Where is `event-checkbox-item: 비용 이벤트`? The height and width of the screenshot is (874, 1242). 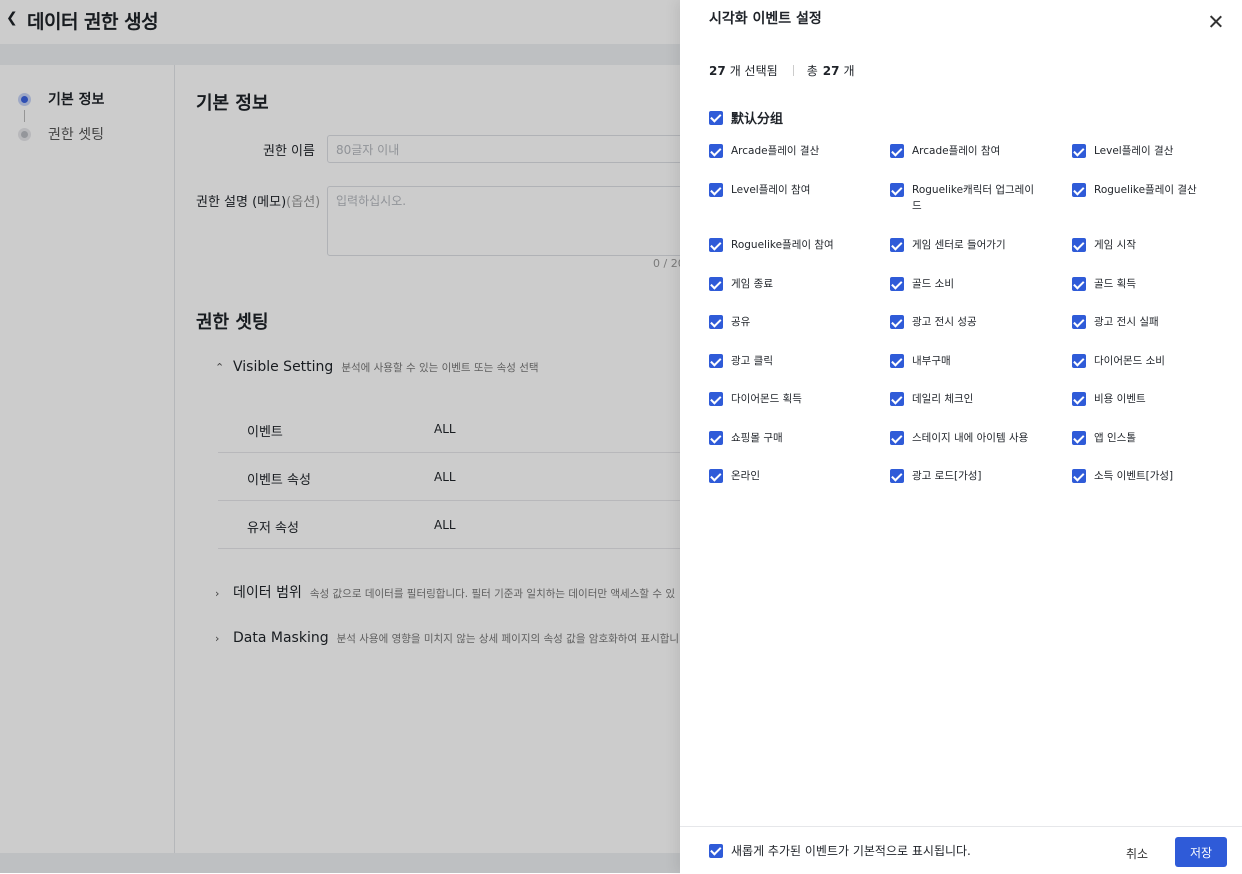 event-checkbox-item: 비용 이벤트 is located at coordinates (1152, 399).